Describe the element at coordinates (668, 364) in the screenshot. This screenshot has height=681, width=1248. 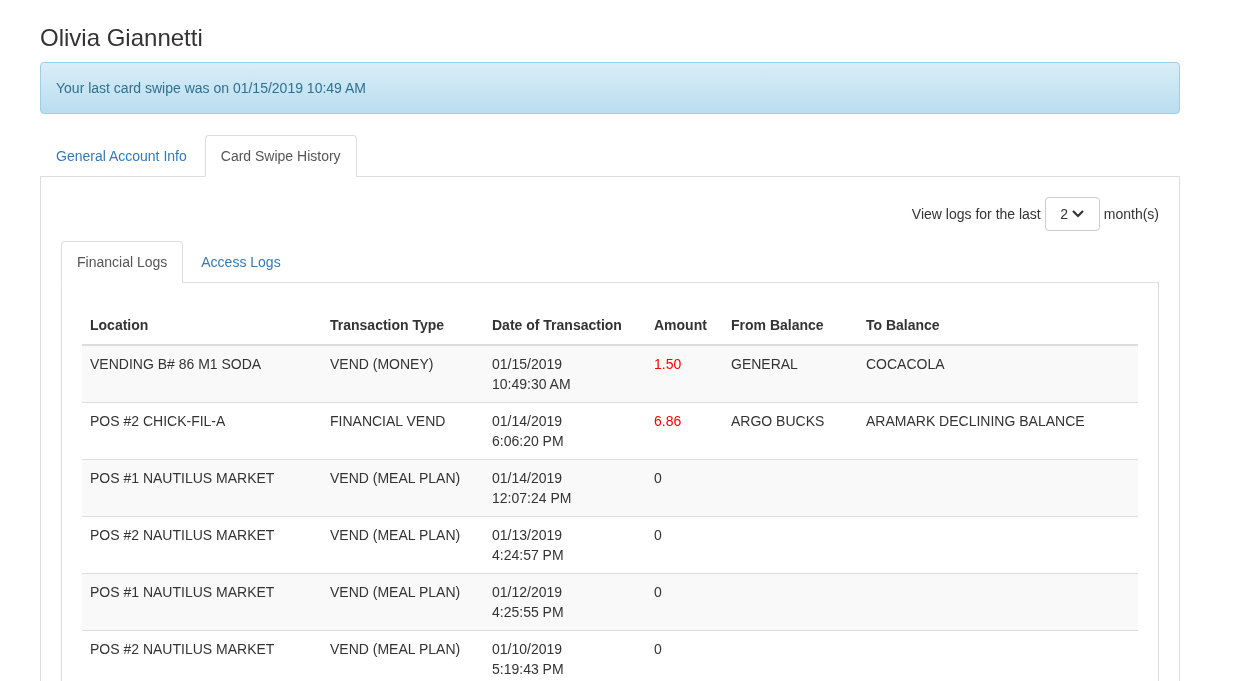
I see `table-cell-text: 1.50` at that location.